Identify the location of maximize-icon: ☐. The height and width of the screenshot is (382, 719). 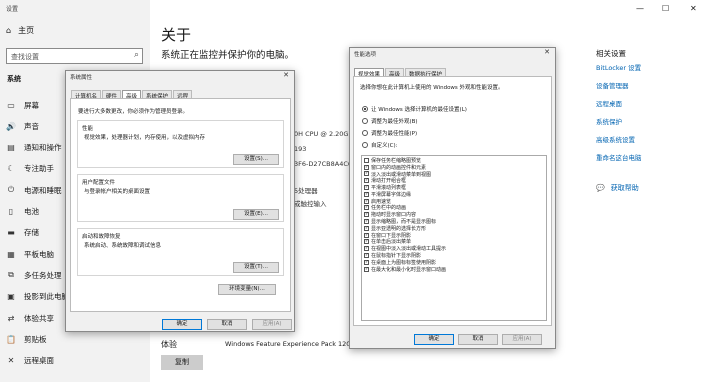
(665, 8).